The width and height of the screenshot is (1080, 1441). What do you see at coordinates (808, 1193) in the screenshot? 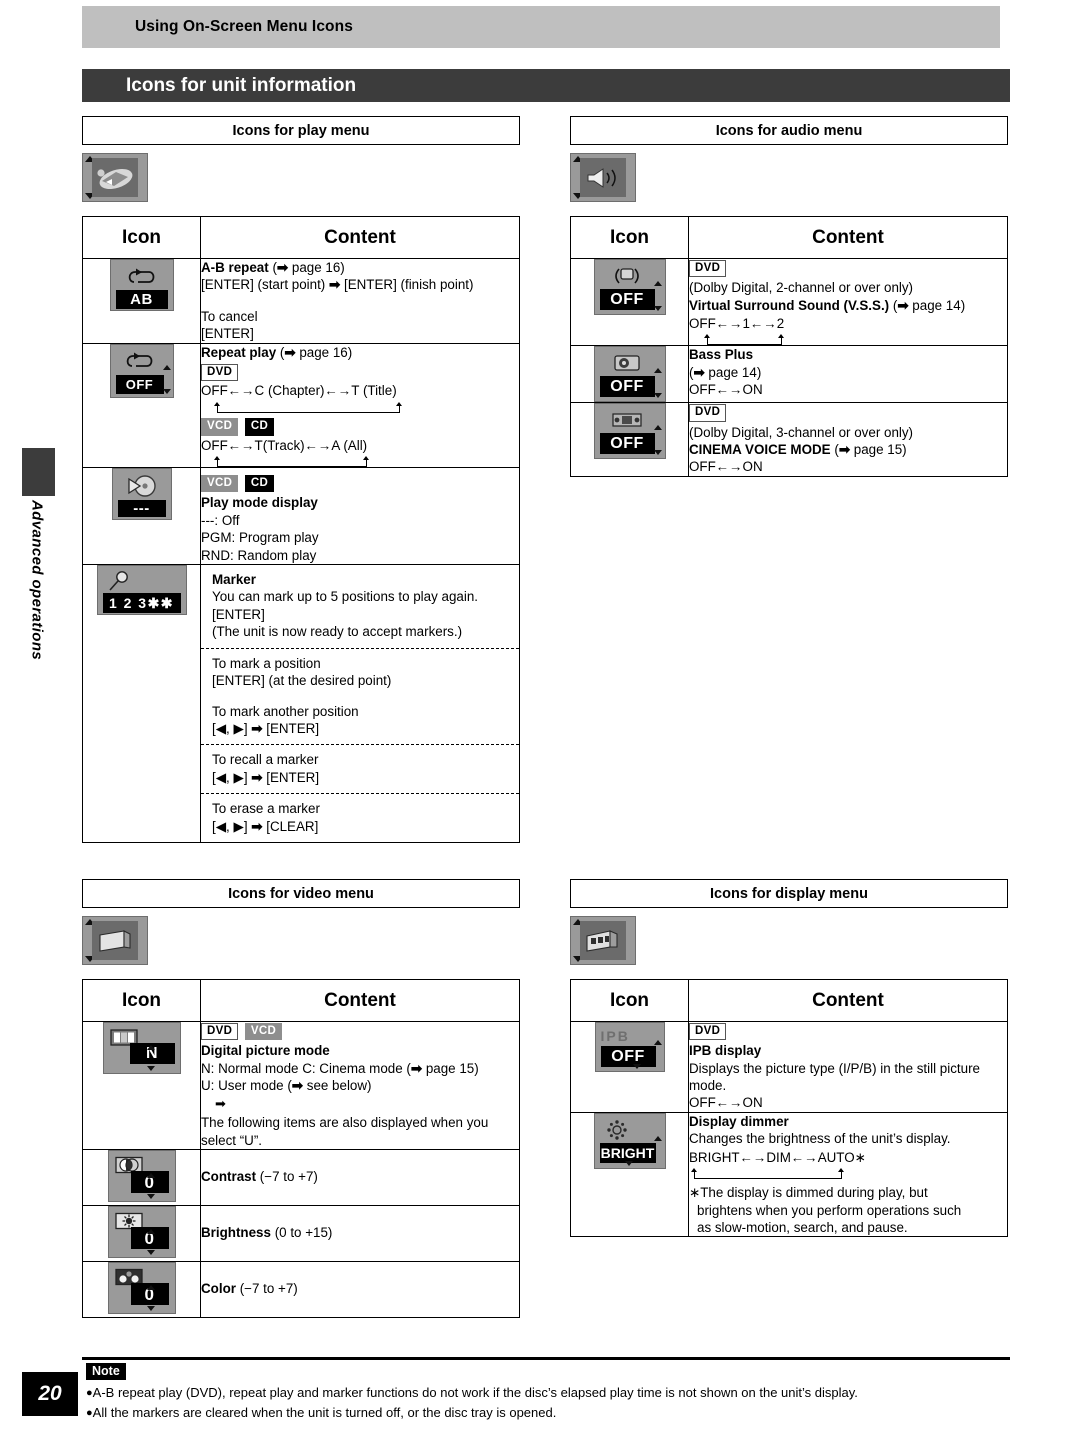
I see `dimmer-foot1: ∗The display is dimmed during play, but` at bounding box center [808, 1193].